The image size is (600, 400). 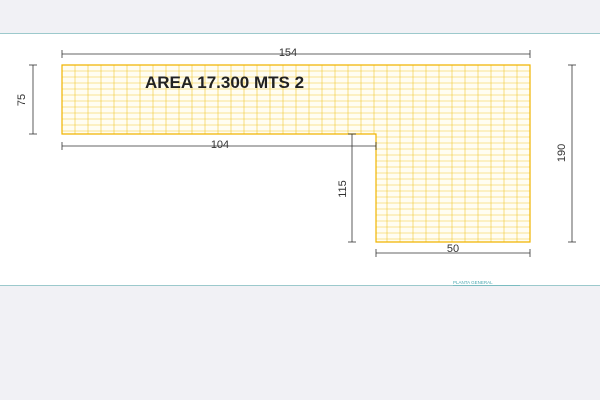 I want to click on dimension-right-label: 190, so click(x=562, y=153).